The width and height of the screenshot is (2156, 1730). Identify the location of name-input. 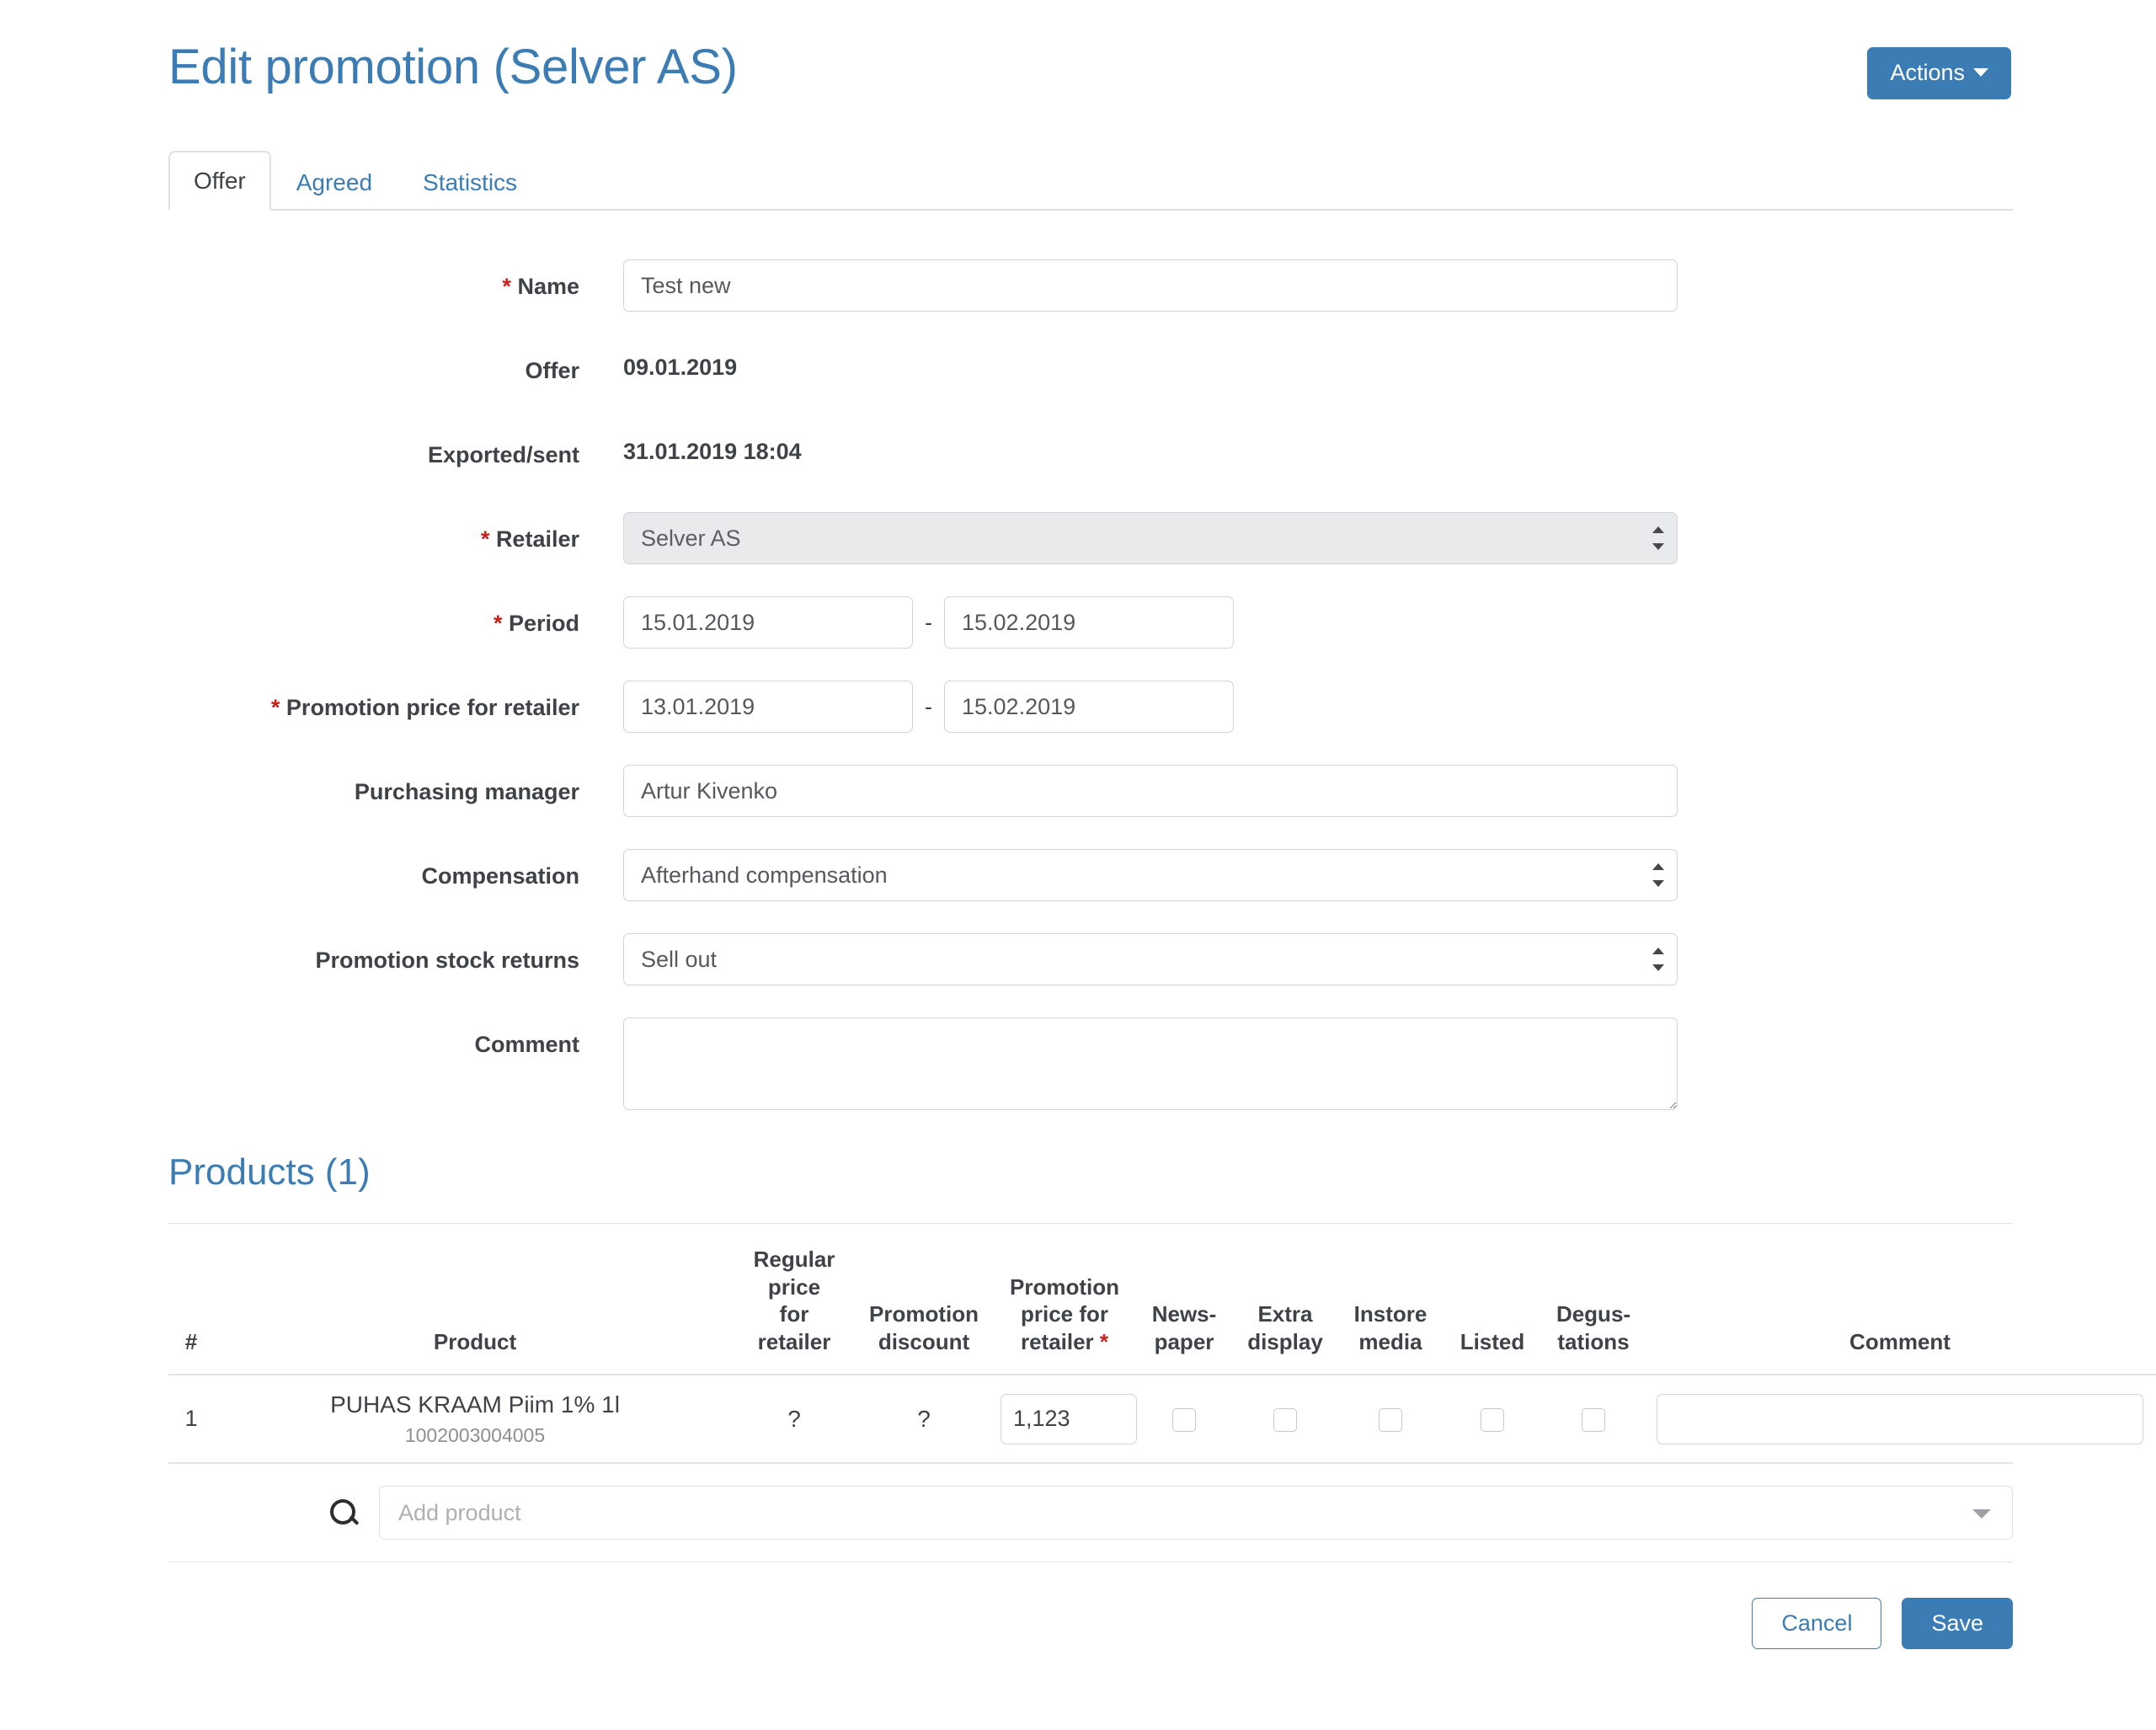
(1150, 286).